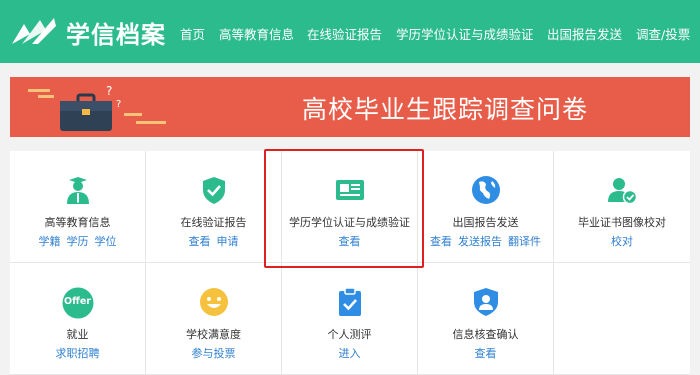 Image resolution: width=700 pixels, height=375 pixels. What do you see at coordinates (622, 191) in the screenshot?
I see `user-check-icon` at bounding box center [622, 191].